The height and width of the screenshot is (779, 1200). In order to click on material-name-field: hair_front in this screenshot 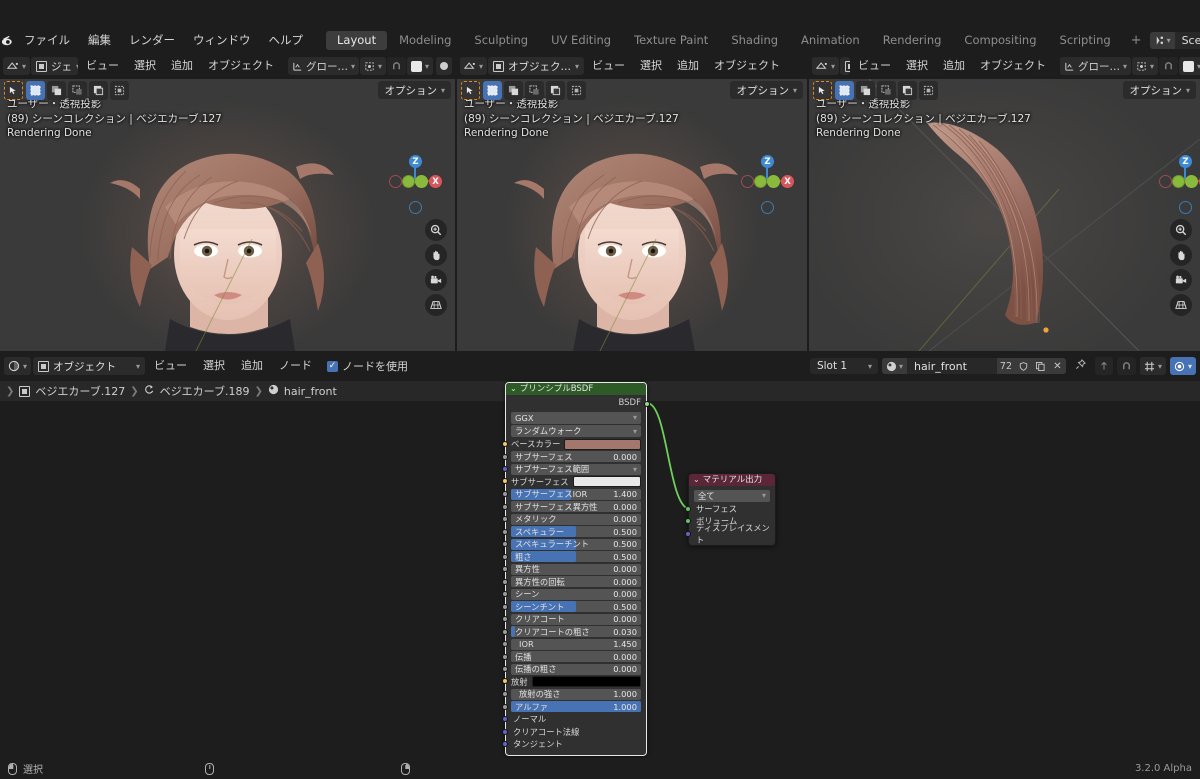, I will do `click(952, 366)`.